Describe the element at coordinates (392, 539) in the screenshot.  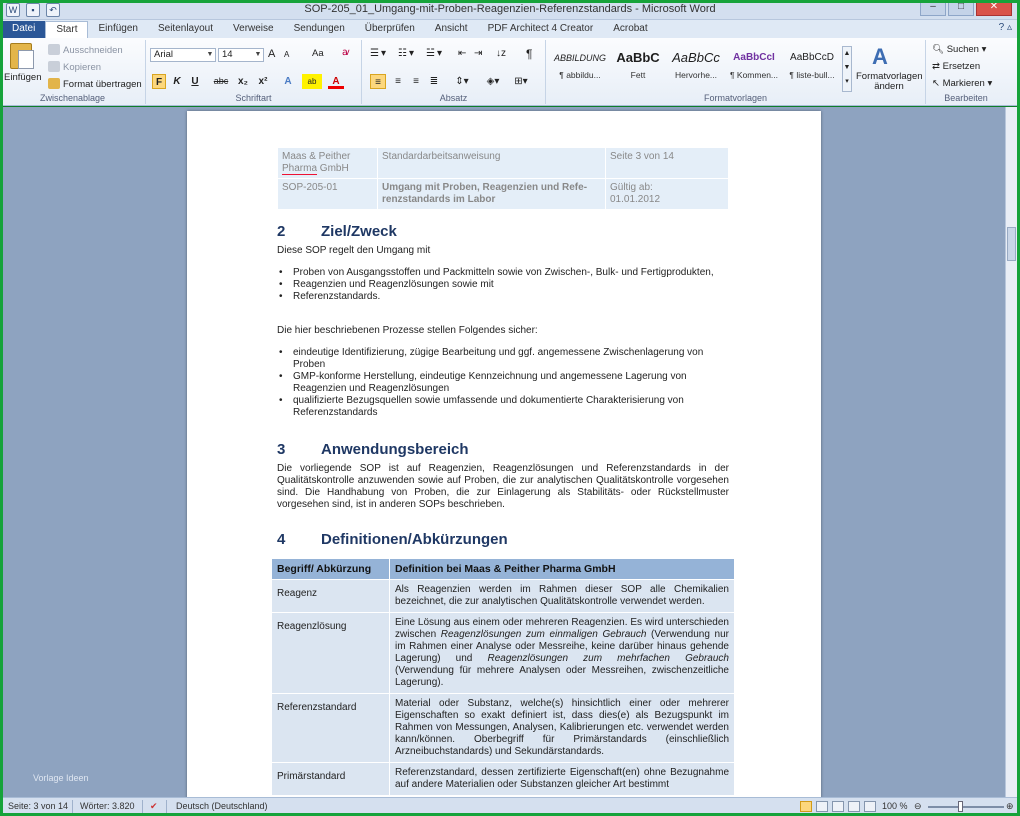
I see `heading-section-4: 4 Definitionen/Abkürzungen` at that location.